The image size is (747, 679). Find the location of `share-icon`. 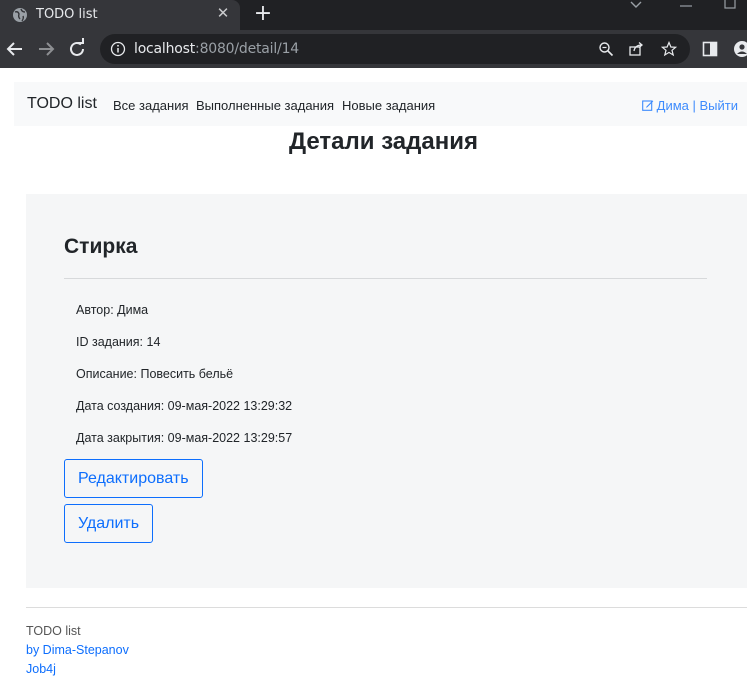

share-icon is located at coordinates (636, 49).